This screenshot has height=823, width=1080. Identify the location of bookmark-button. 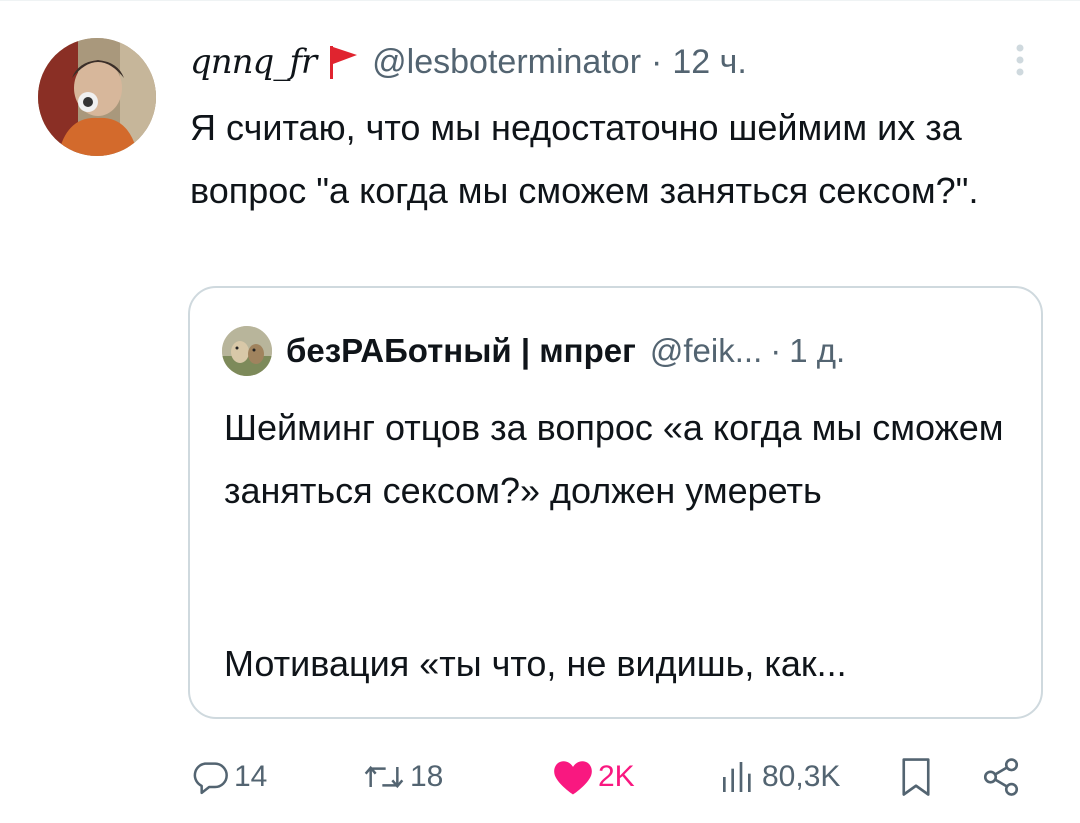
(916, 777).